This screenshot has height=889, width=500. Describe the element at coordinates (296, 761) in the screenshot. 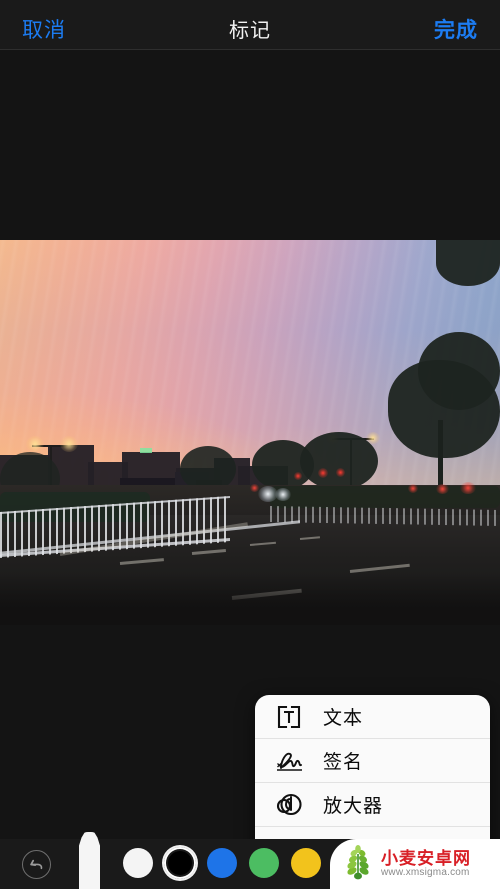

I see `signature-icon` at that location.